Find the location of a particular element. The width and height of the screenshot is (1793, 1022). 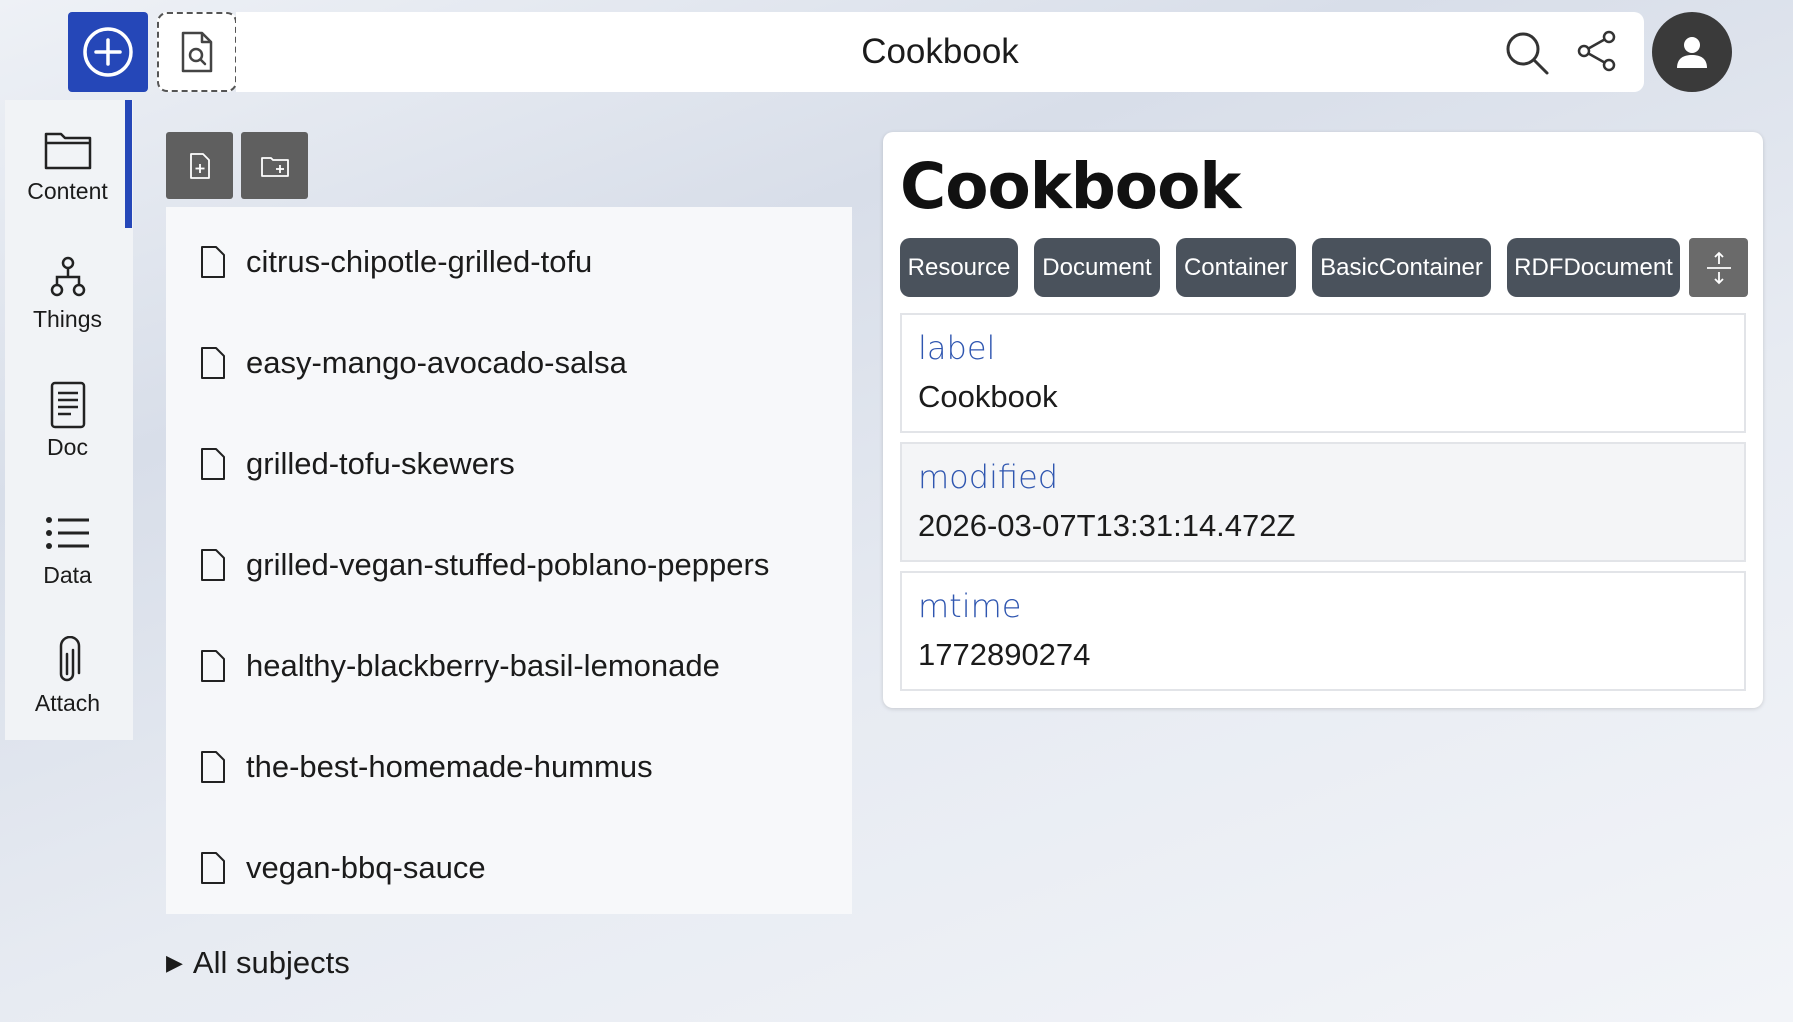

all-subjects-toggle: ▶ All subjects is located at coordinates (258, 963).